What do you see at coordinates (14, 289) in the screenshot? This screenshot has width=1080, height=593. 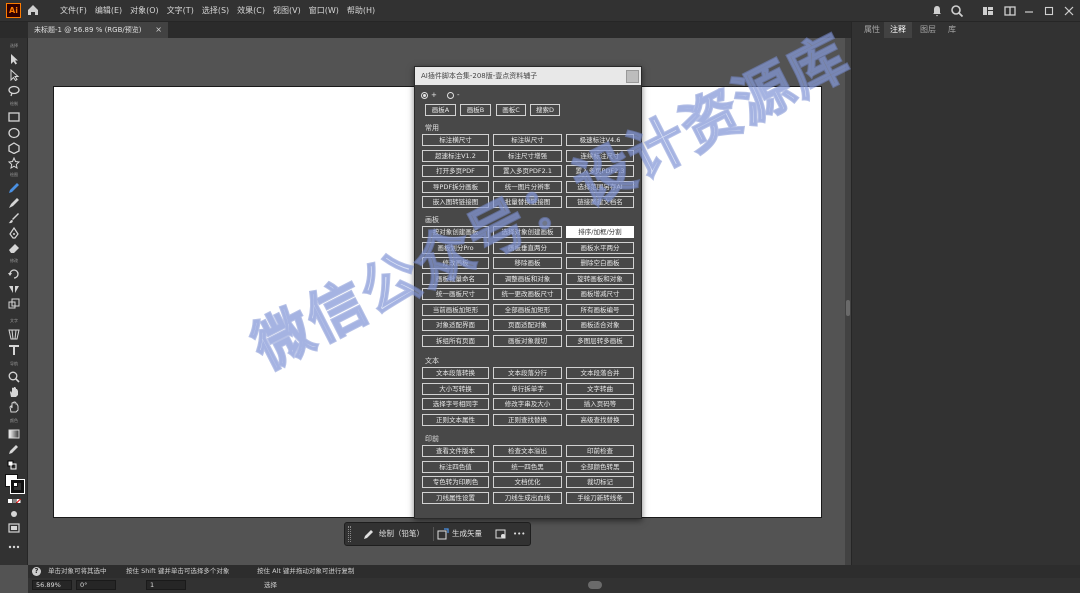 I see `reflect-tool-icon` at bounding box center [14, 289].